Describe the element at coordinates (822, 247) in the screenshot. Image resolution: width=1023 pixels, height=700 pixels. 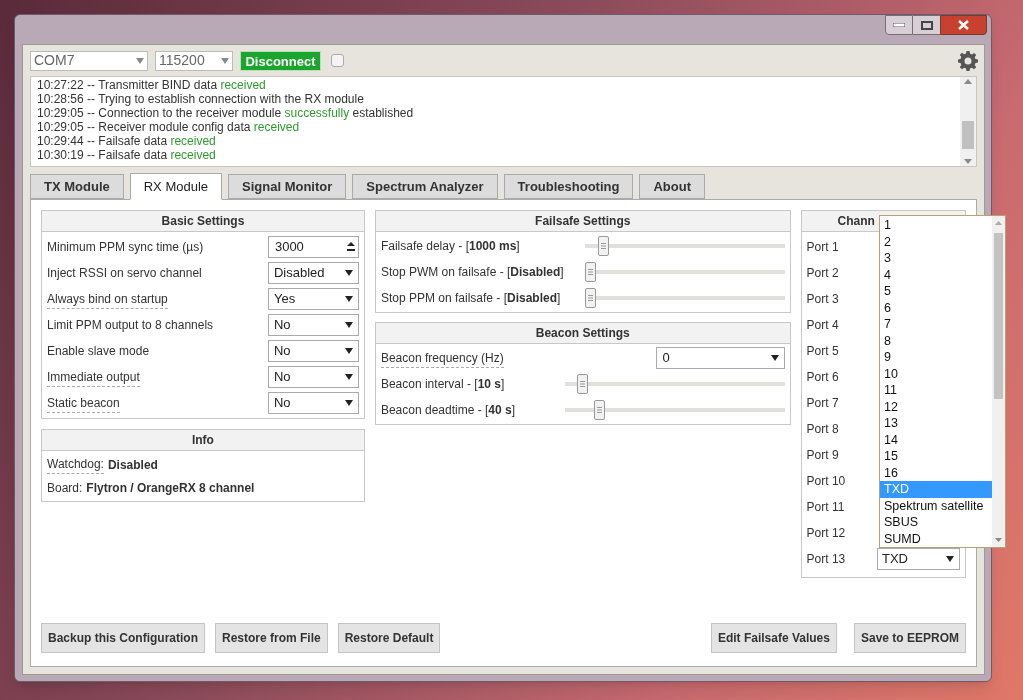
I see `port-label: Port 1` at that location.